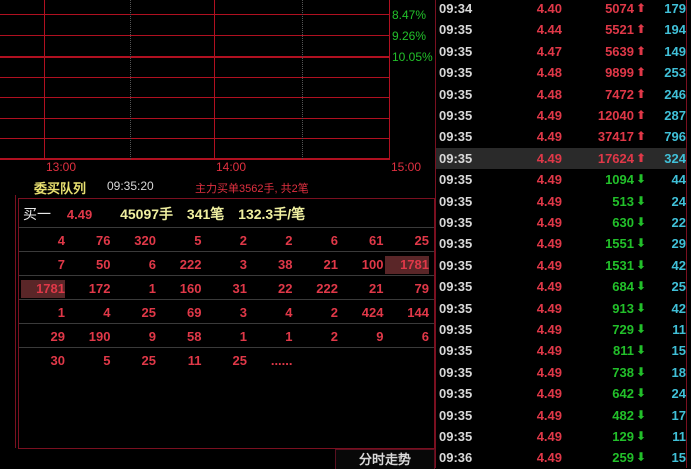  I want to click on queue-order-cell: 22, so click(270, 289).